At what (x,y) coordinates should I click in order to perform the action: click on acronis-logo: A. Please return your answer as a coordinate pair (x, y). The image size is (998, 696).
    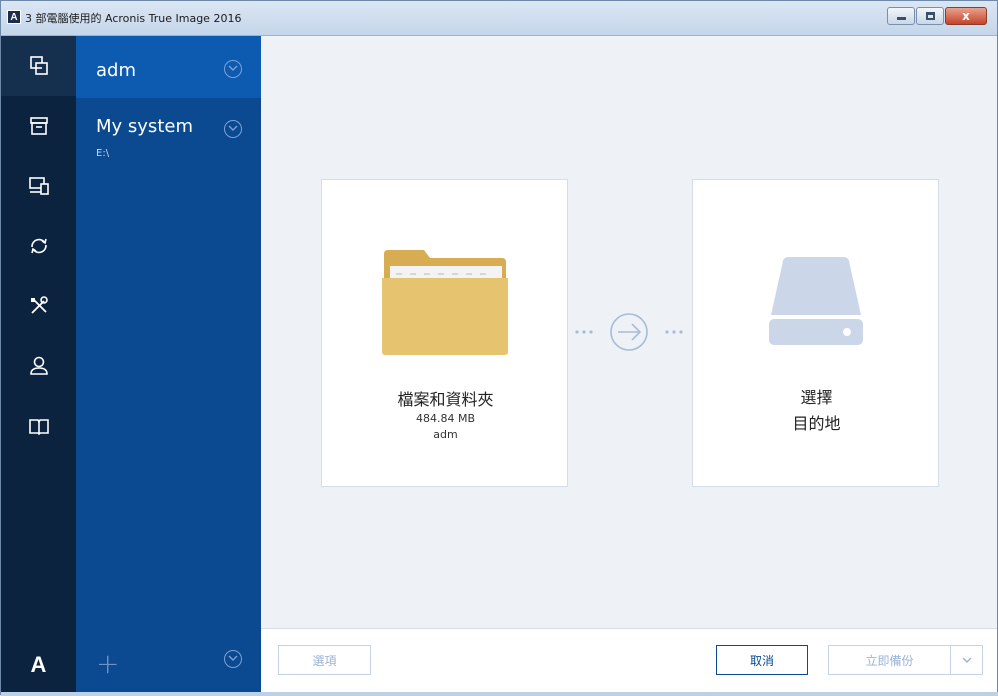
    Looking at the image, I should click on (38, 664).